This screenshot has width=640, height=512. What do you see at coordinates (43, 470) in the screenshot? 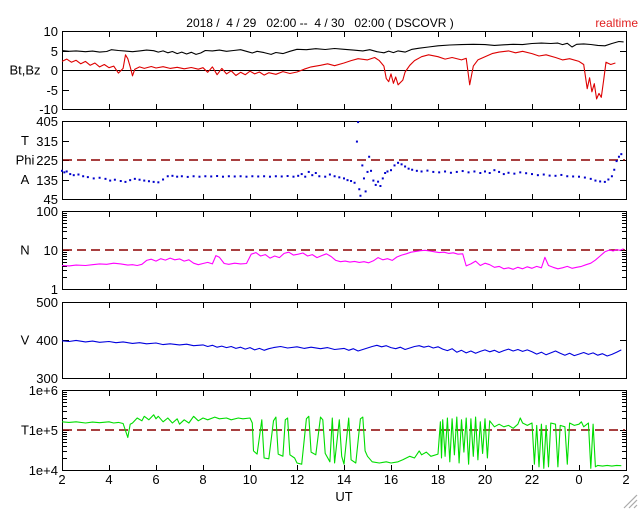
I see `y-tick-label: 1e+4` at bounding box center [43, 470].